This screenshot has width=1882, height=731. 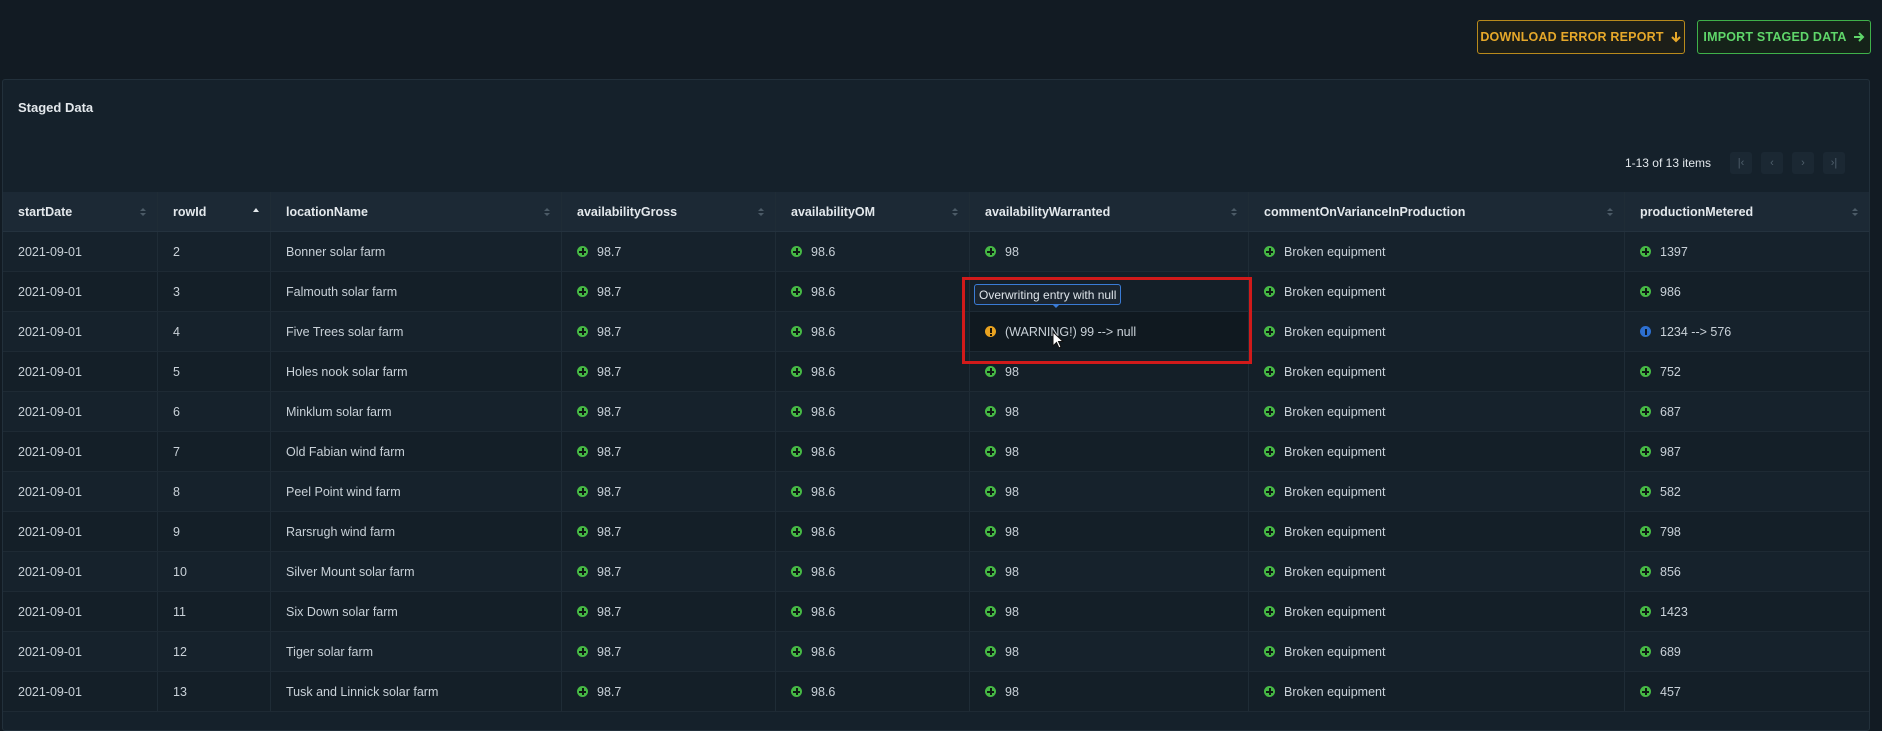 What do you see at coordinates (416, 651) in the screenshot?
I see `cell-locationname: Tiger solar farm` at bounding box center [416, 651].